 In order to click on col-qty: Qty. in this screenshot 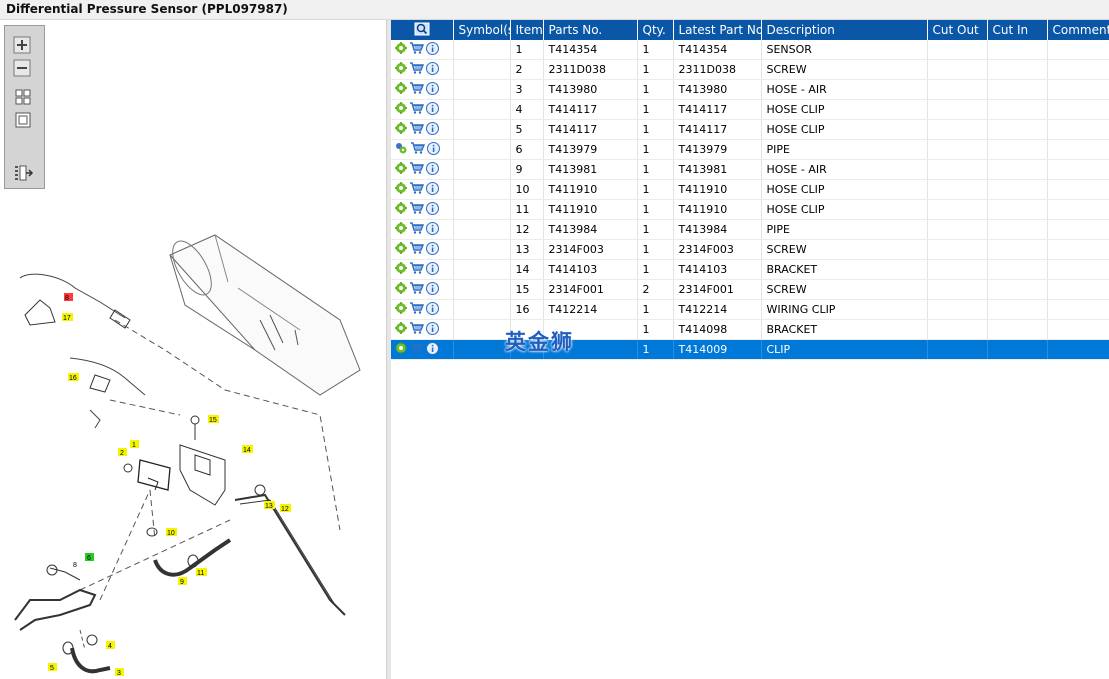, I will do `click(655, 30)`.